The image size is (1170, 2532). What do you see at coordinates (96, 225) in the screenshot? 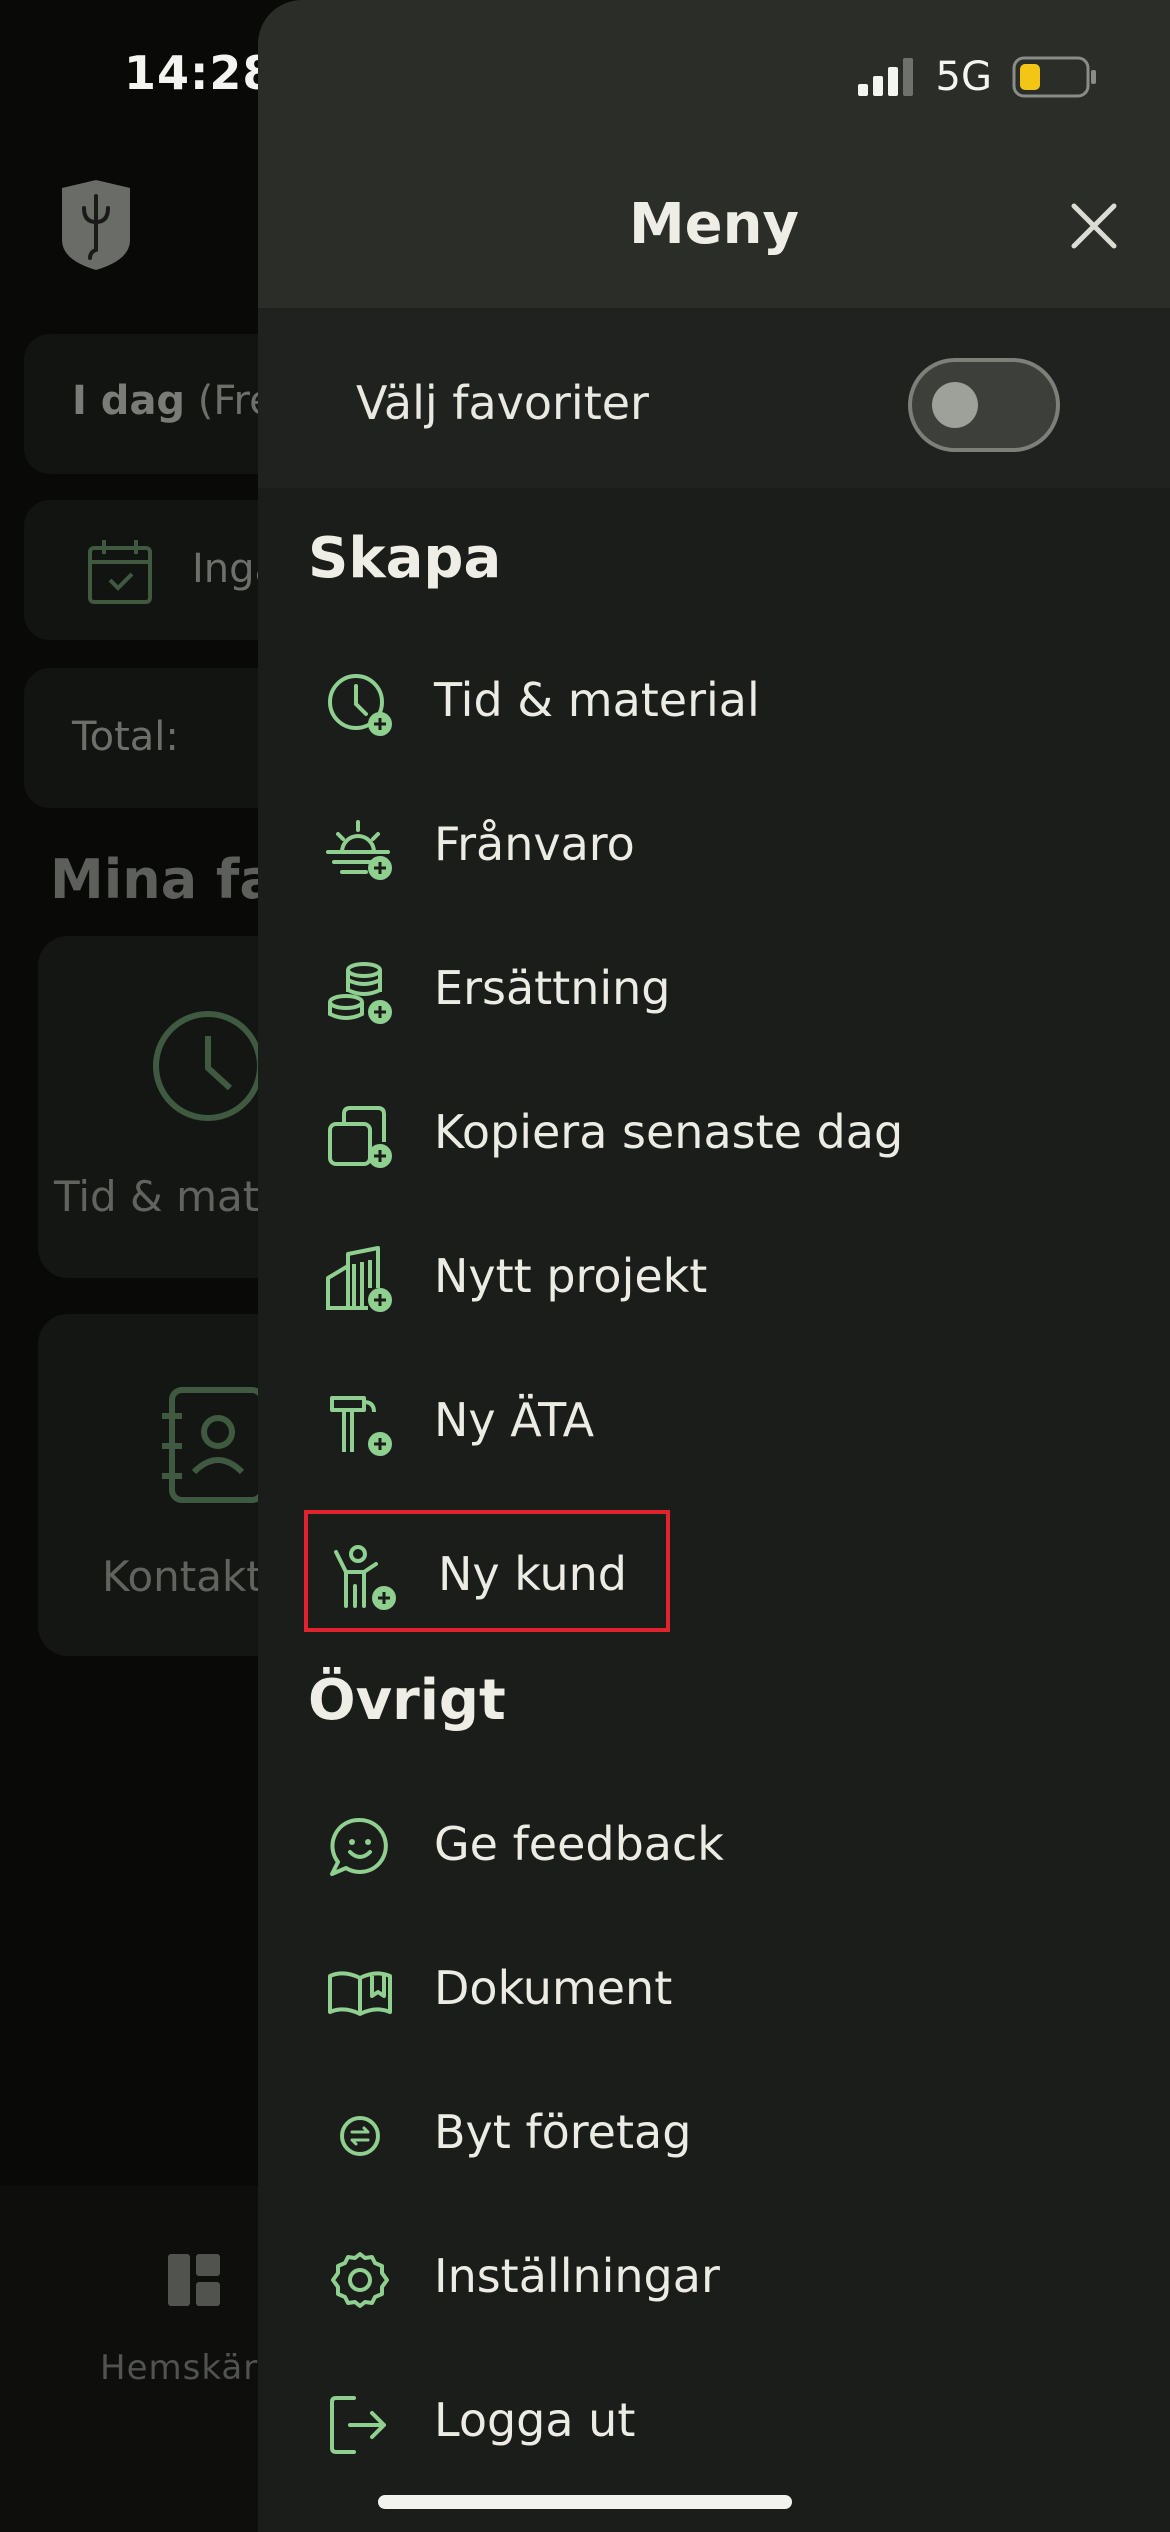
I see `app-logo-icon` at bounding box center [96, 225].